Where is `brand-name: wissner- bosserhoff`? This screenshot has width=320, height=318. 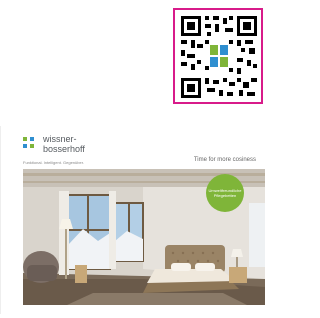 brand-name: wissner- bosserhoff is located at coordinates (64, 144).